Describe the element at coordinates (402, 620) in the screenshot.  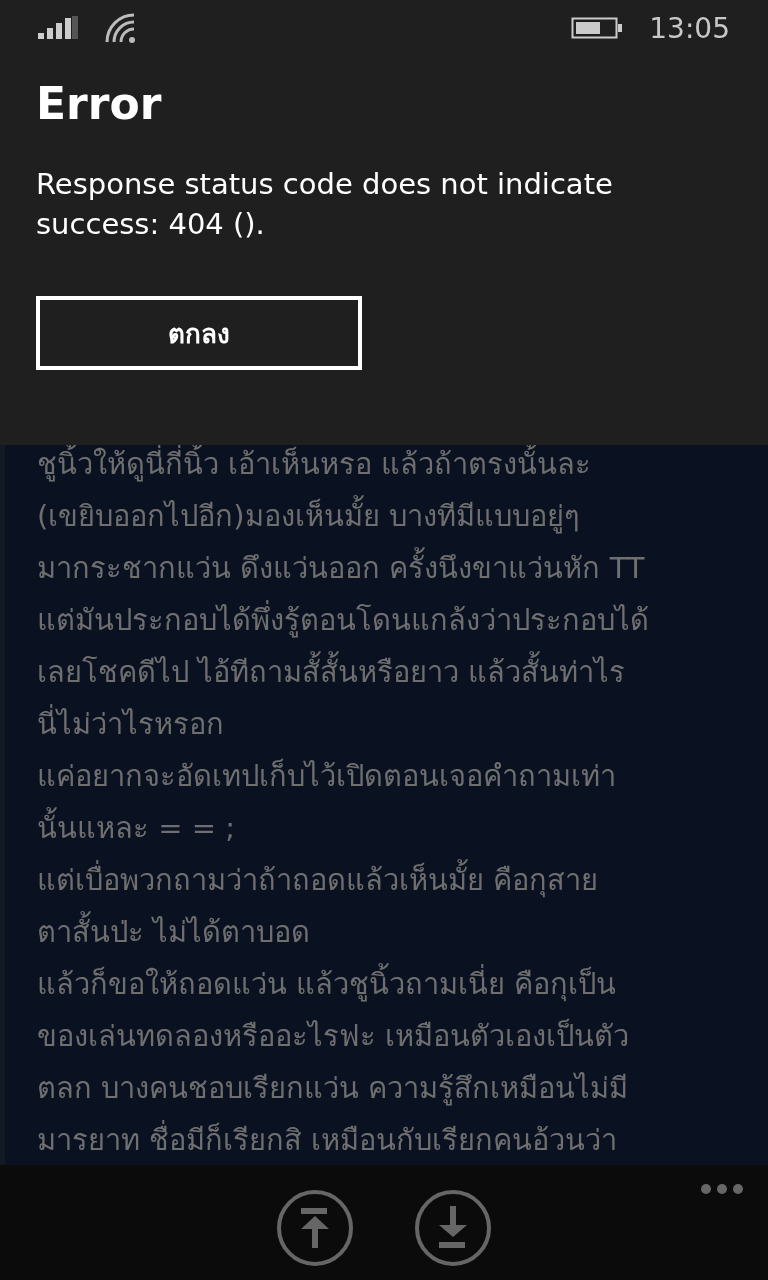
I see `text-line: แต่มันประกอบได้พึ่งรู้ตอนโดนแกล้งว่าประกอบได้` at that location.